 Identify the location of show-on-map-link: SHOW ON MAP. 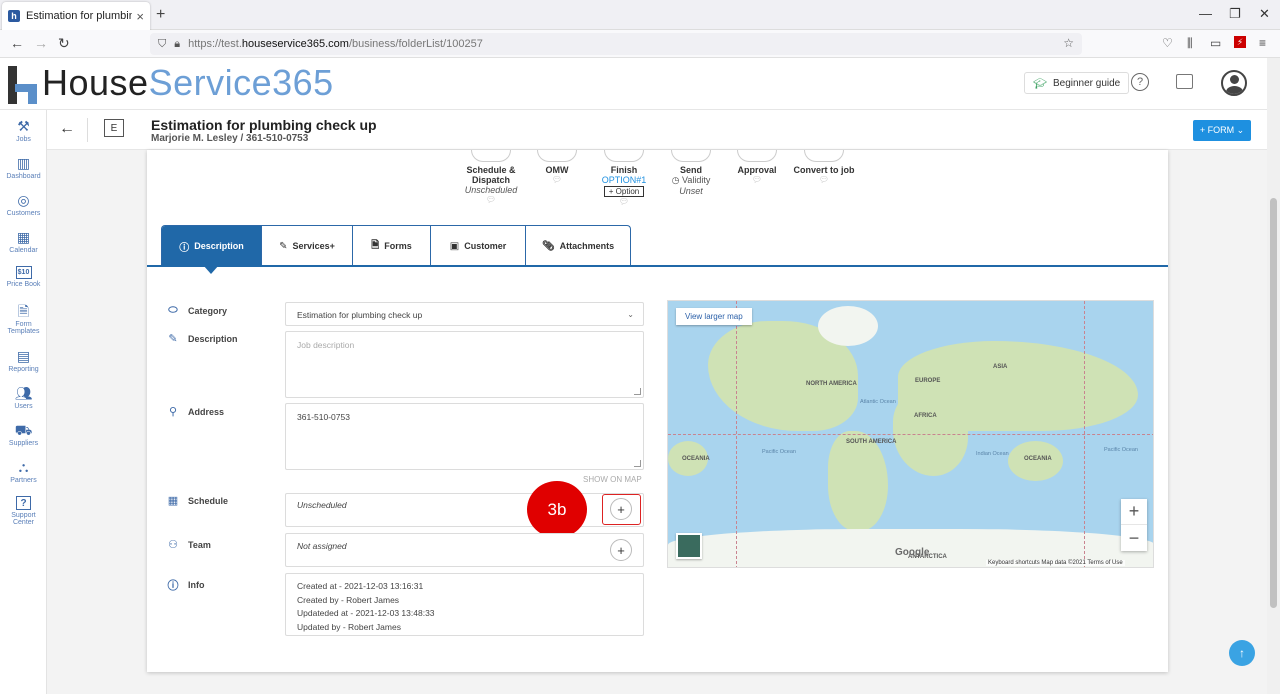
(612, 479).